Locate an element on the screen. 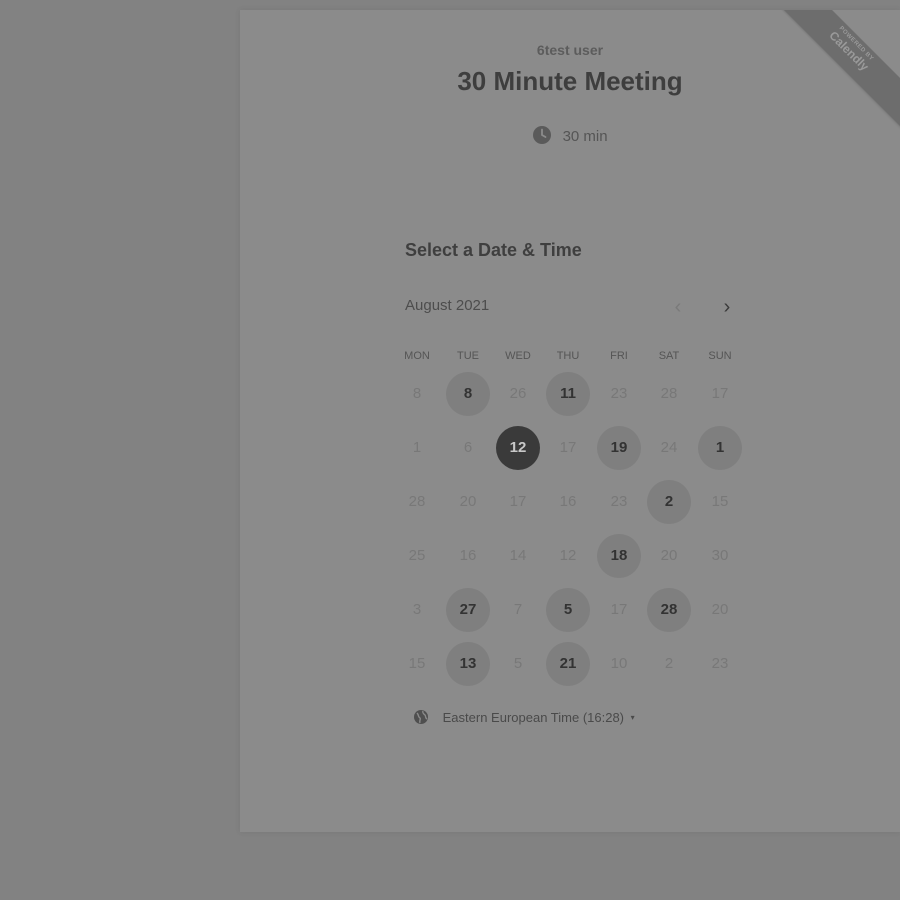 Image resolution: width=900 pixels, height=900 pixels. calendar-day: 30 is located at coordinates (720, 555).